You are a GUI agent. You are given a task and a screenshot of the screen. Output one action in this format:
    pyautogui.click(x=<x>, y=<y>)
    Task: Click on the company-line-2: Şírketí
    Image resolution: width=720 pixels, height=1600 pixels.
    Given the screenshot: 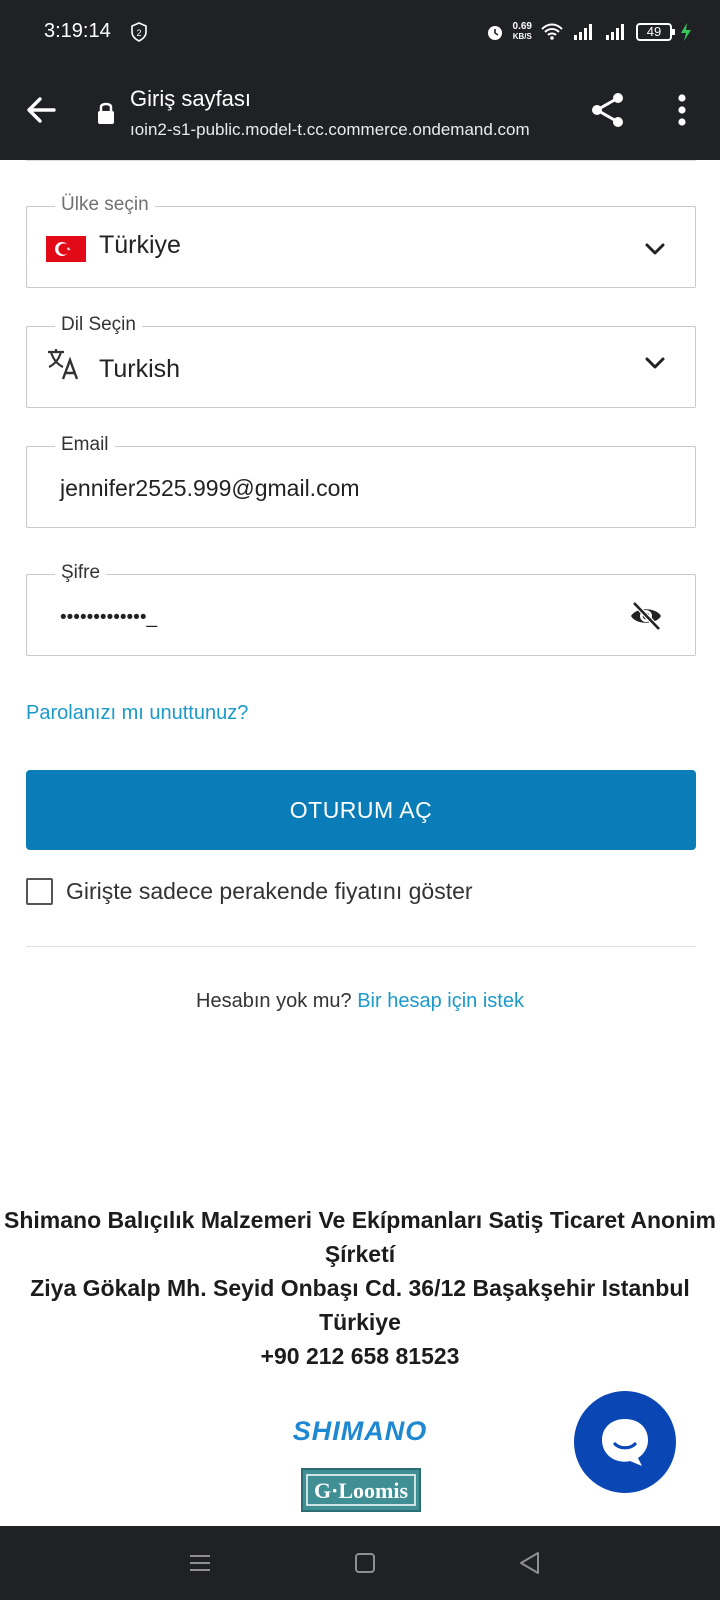 What is the action you would take?
    pyautogui.click(x=360, y=1254)
    